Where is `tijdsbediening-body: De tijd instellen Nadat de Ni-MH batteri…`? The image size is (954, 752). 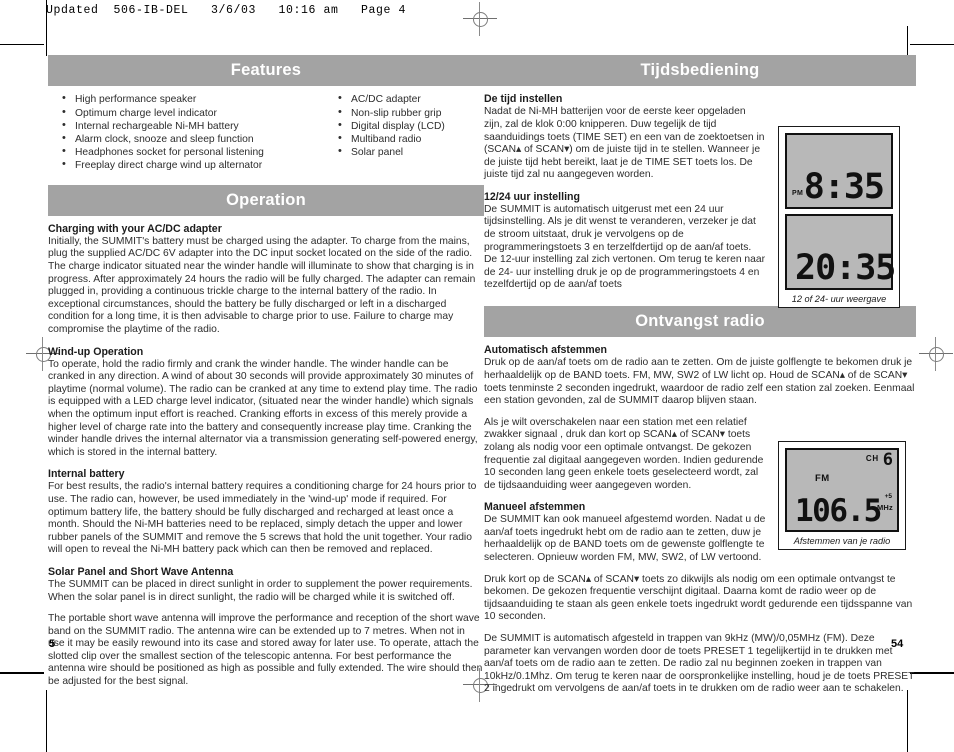 tijdsbediening-body: De tijd instellen Nadat de Ni-MH batteri… is located at coordinates (700, 201).